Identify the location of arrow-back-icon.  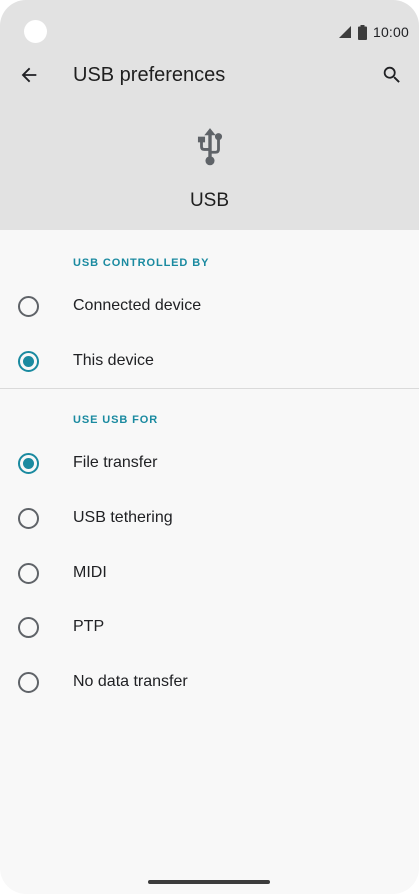
(29, 75).